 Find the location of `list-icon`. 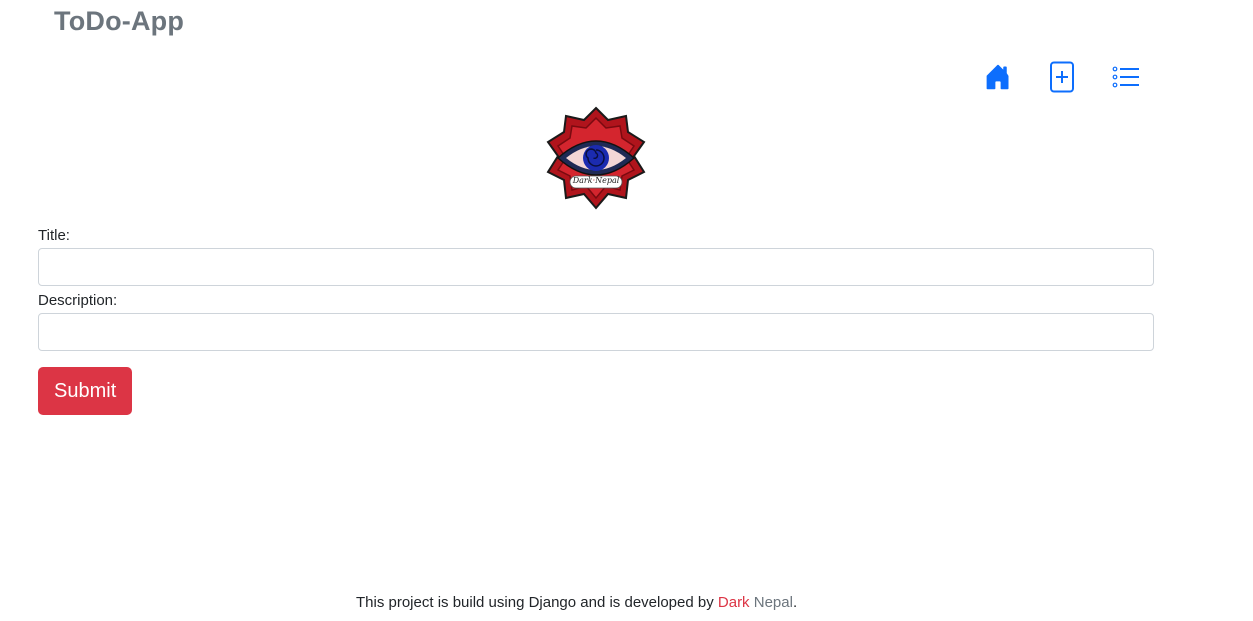

list-icon is located at coordinates (1125, 77).